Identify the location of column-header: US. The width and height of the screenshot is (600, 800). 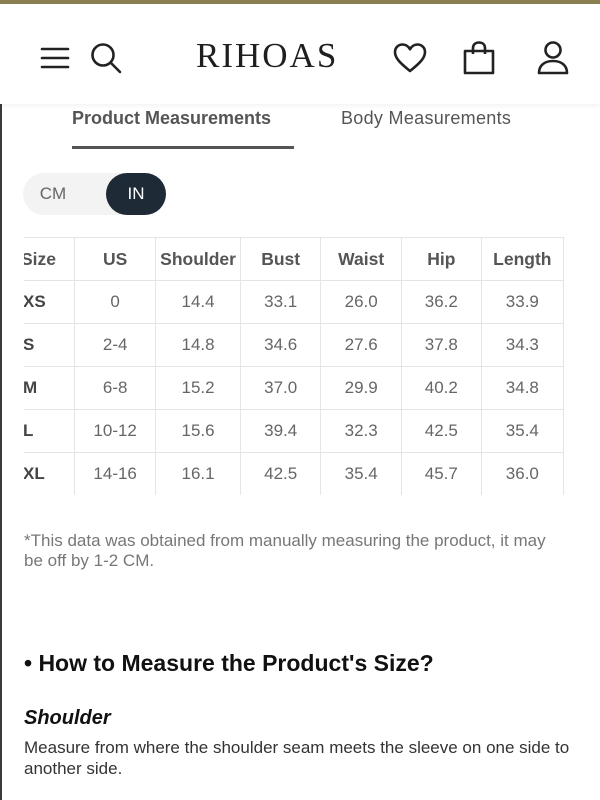
(115, 259).